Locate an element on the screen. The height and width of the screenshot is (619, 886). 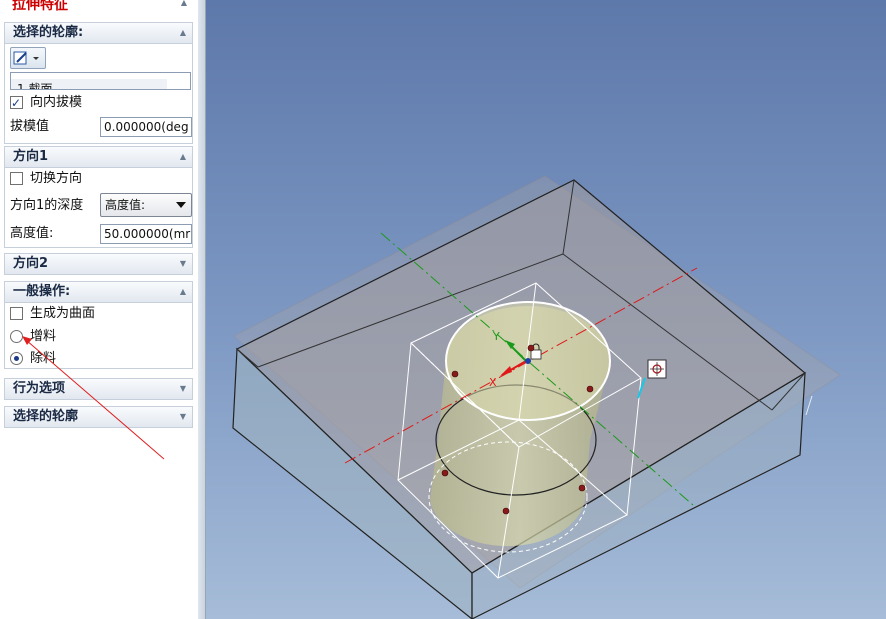
profile-list-item-label: 1 截面 is located at coordinates (35, 86).